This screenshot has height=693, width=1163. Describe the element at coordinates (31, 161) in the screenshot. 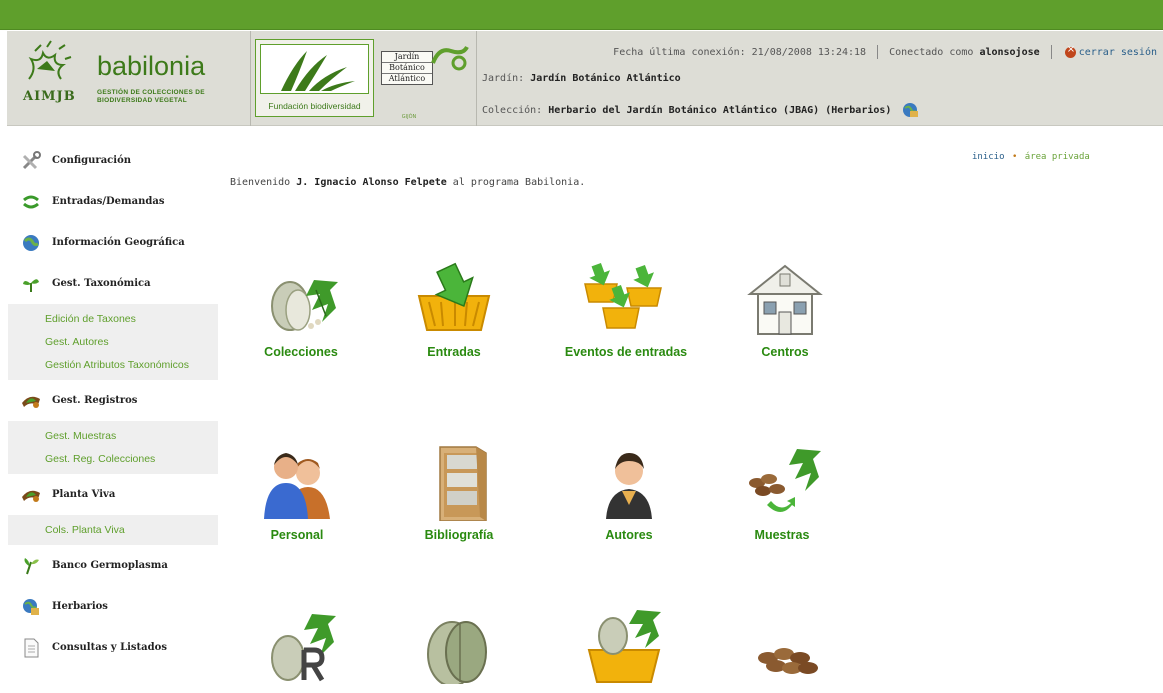

I see `tools-icon` at that location.